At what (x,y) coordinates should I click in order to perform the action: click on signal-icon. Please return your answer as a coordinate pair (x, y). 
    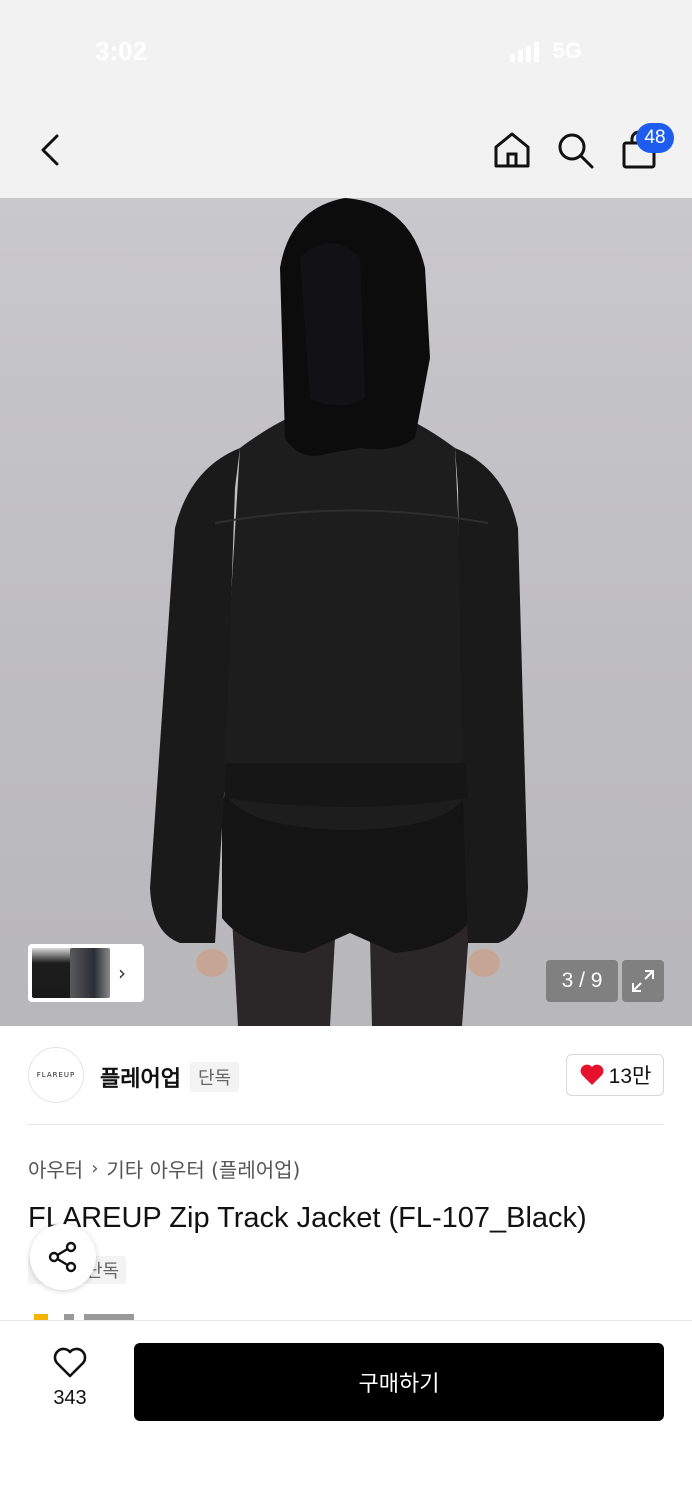
    Looking at the image, I should click on (524, 51).